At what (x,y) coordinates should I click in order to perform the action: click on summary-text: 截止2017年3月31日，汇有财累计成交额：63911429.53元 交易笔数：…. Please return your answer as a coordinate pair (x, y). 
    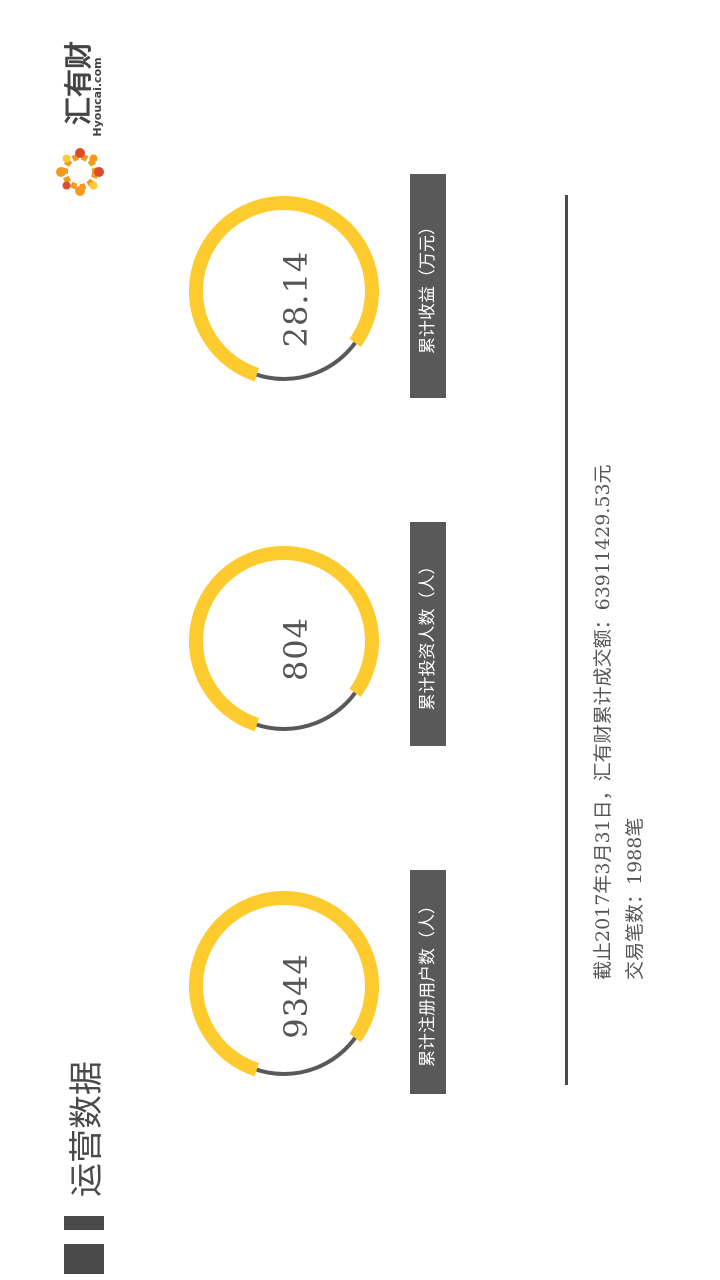
    Looking at the image, I should click on (622, 670).